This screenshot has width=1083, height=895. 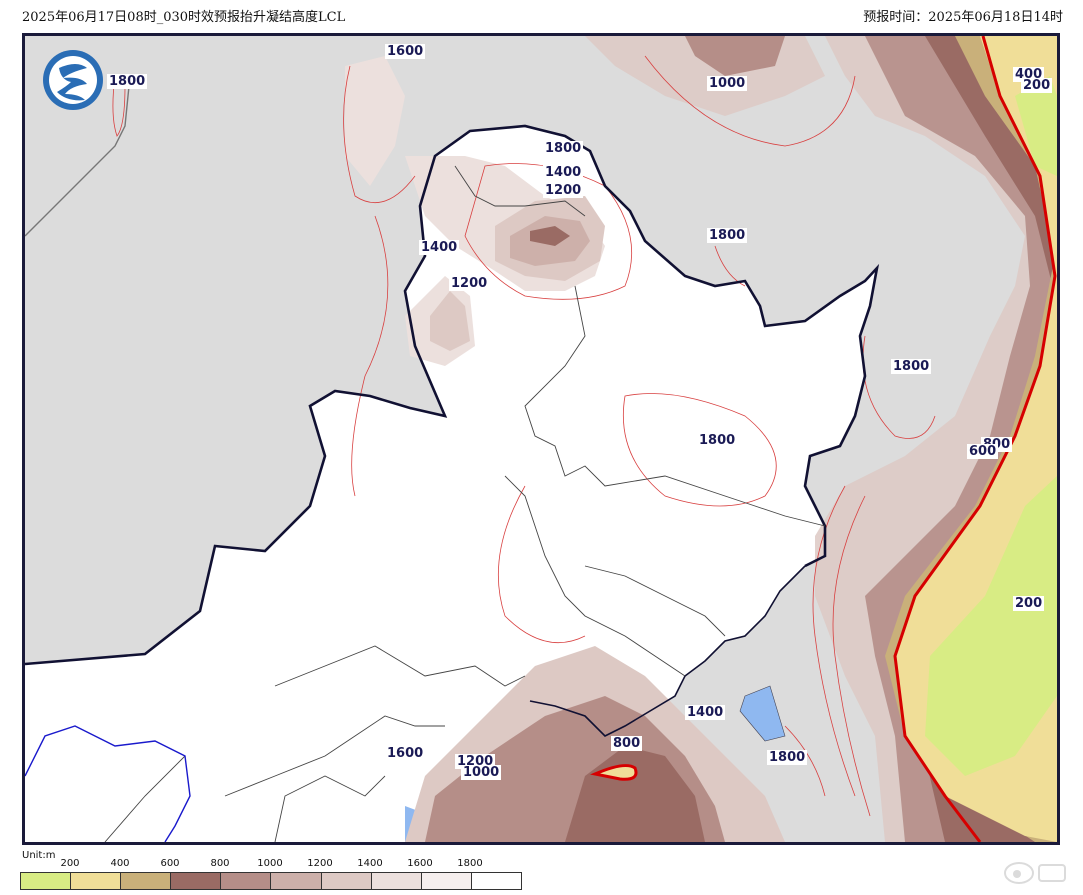 I want to click on legend-tick: 800, so click(x=220, y=863).